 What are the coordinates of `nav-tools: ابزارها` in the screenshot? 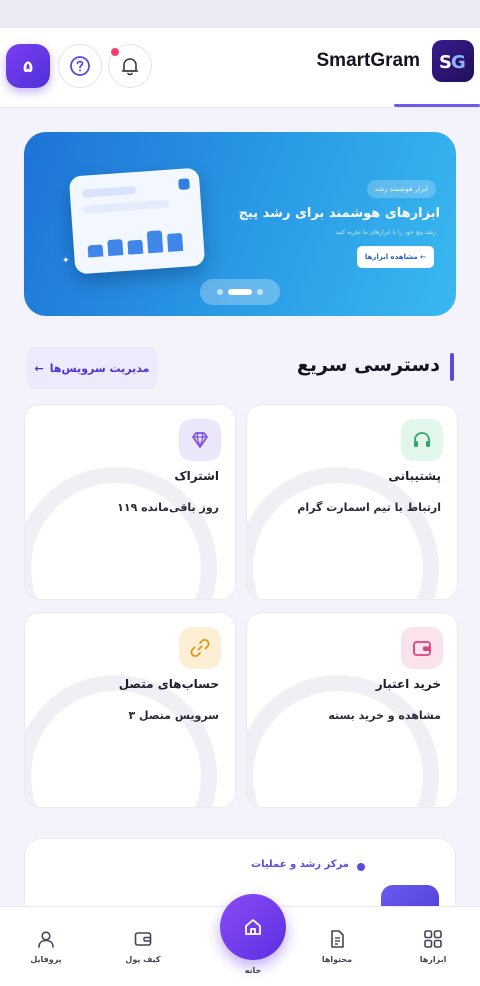 It's located at (433, 946).